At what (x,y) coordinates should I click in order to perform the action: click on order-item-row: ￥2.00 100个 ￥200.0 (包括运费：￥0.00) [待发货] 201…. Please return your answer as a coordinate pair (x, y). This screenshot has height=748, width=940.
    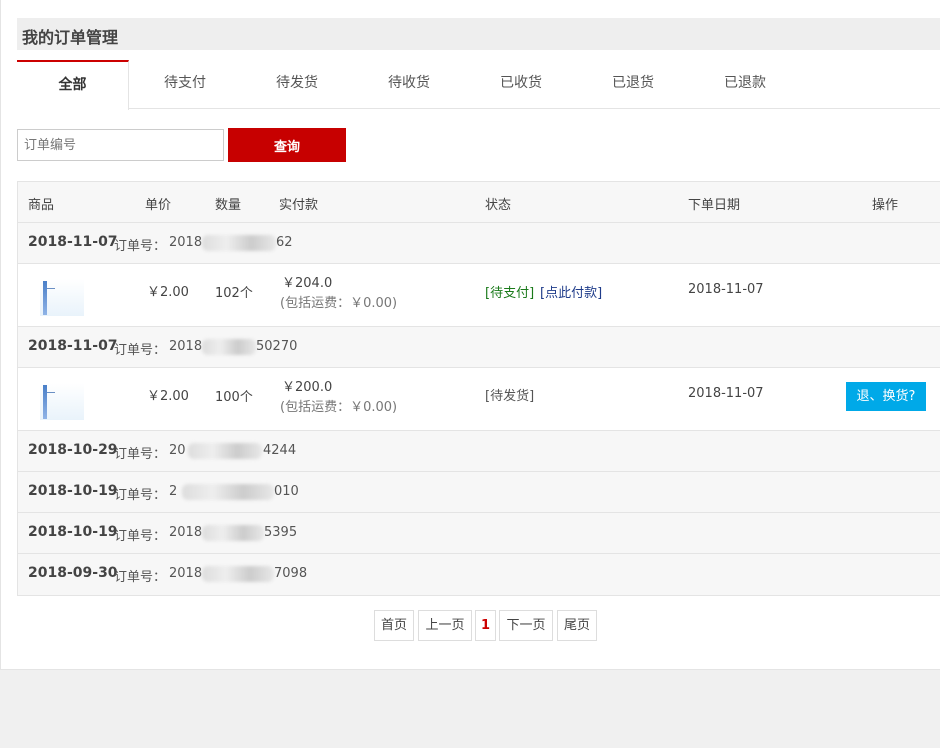
    Looking at the image, I should click on (479, 399).